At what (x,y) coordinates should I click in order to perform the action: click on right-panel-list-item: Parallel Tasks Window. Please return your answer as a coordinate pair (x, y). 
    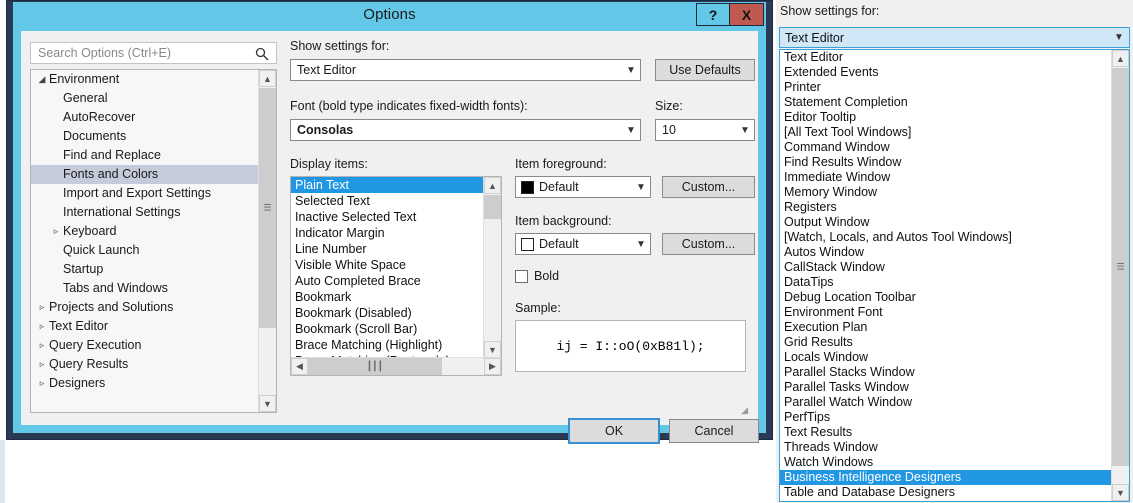
    Looking at the image, I should click on (946, 387).